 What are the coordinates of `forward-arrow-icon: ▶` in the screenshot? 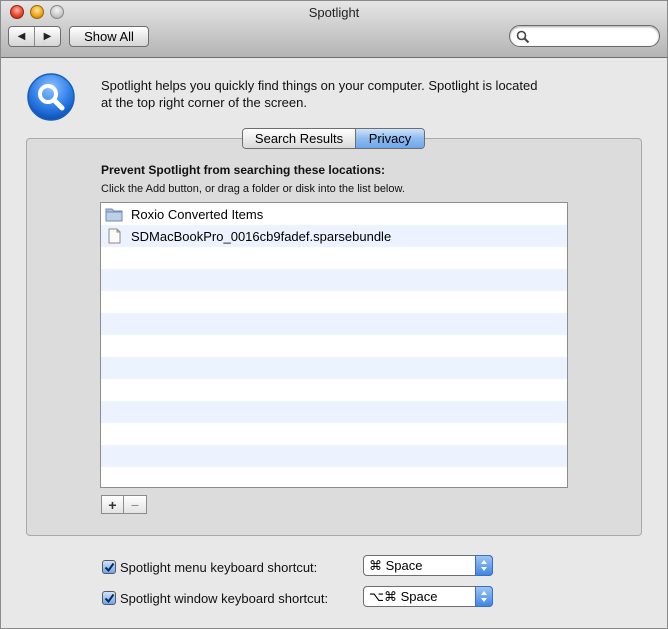 It's located at (47, 36).